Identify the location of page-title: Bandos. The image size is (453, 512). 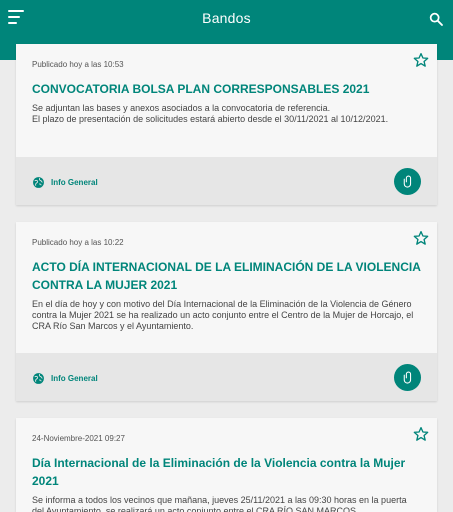
(226, 18).